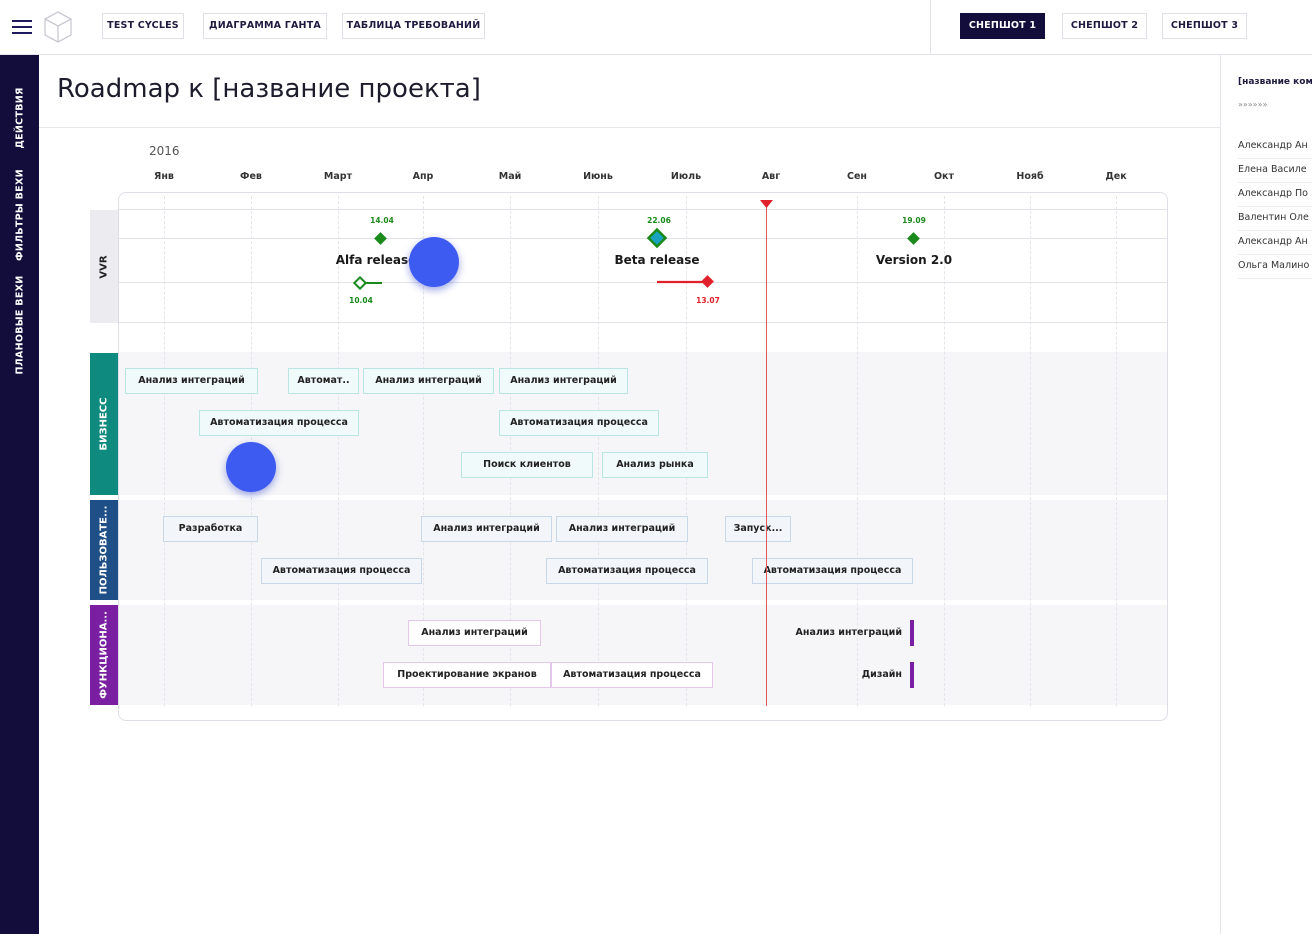  What do you see at coordinates (643, 550) in the screenshot?
I see `lane-band-user` at bounding box center [643, 550].